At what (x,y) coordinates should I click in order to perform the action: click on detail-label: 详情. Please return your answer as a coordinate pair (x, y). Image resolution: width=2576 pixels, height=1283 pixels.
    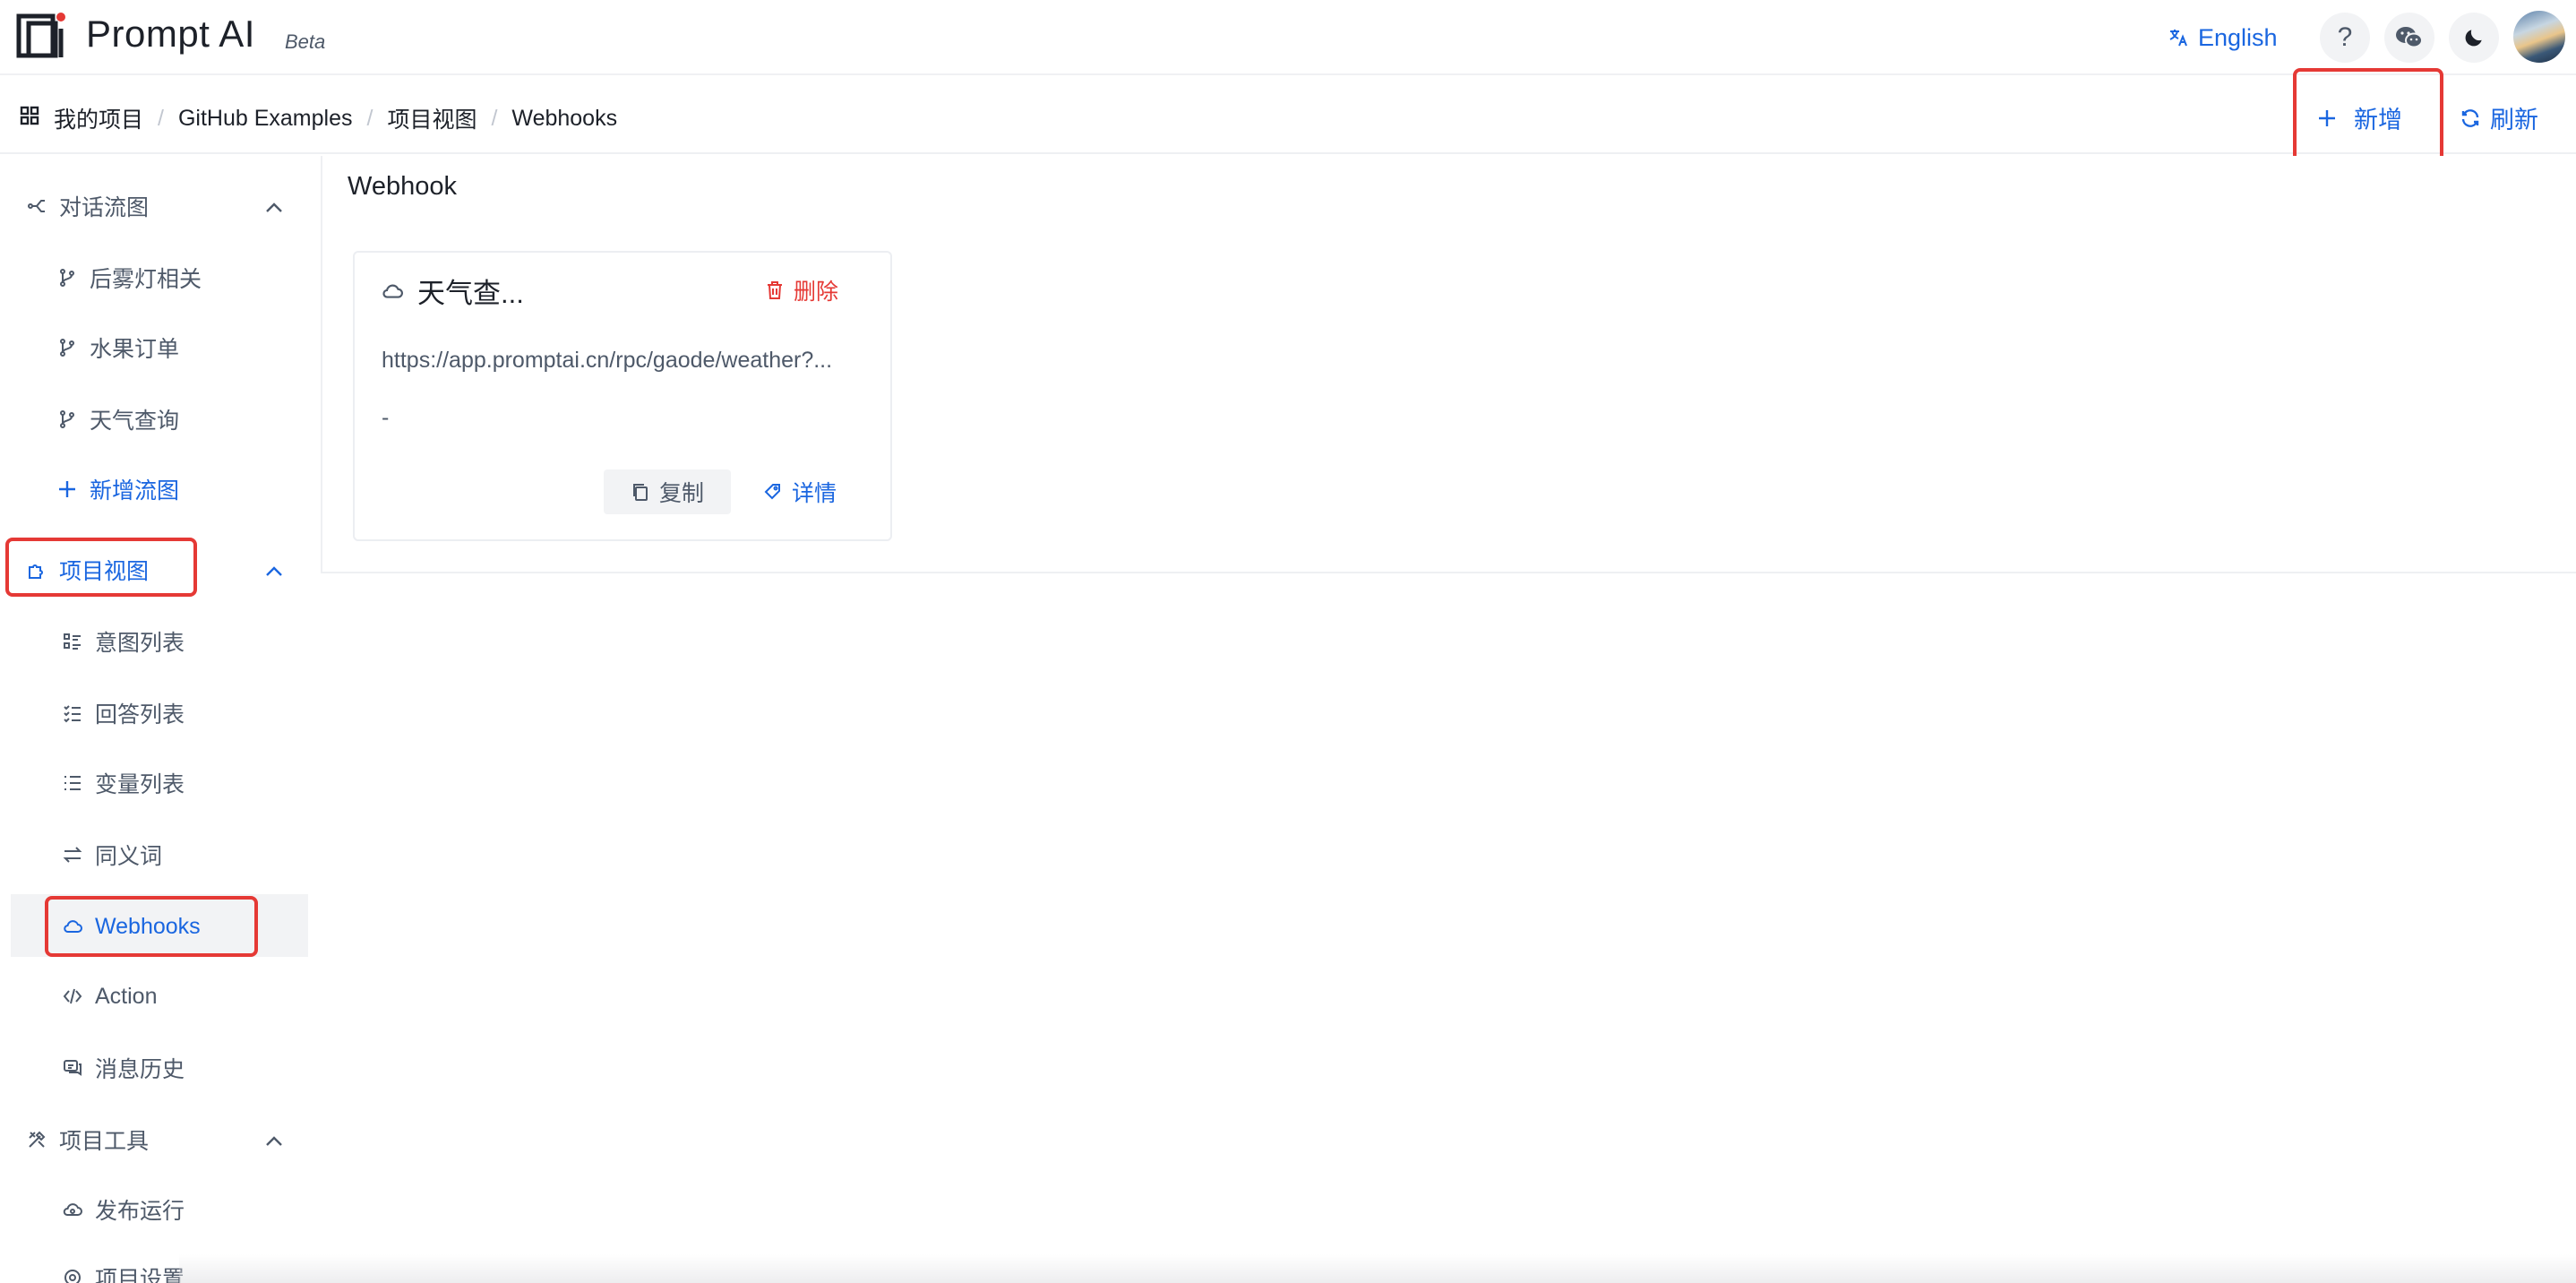
    Looking at the image, I should click on (814, 493).